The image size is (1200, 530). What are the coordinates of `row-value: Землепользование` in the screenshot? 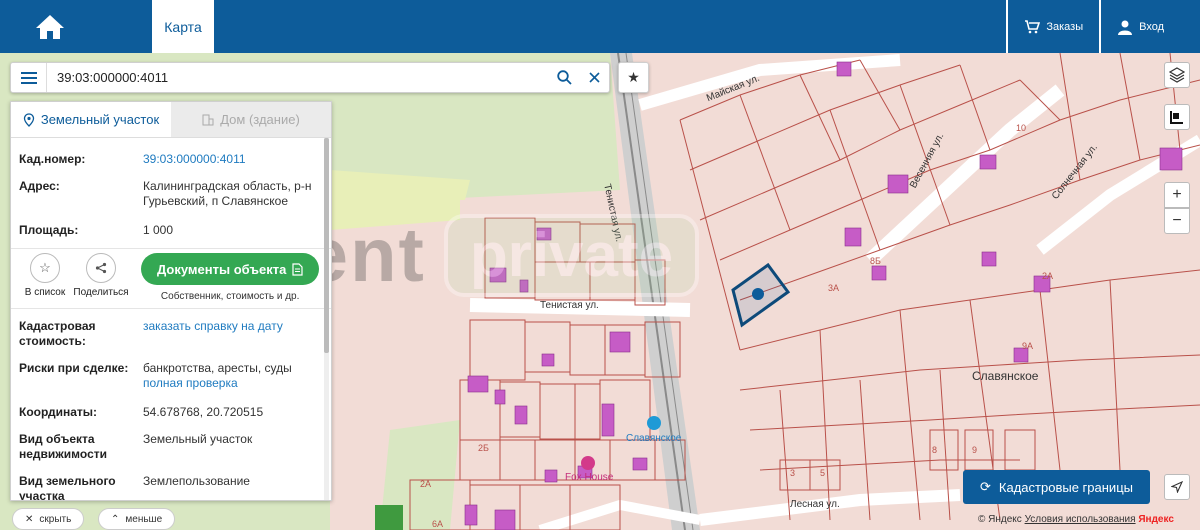 It's located at (196, 481).